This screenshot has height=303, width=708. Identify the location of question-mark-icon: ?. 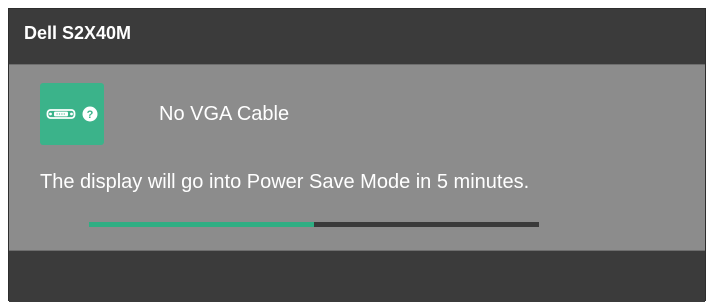
(90, 114).